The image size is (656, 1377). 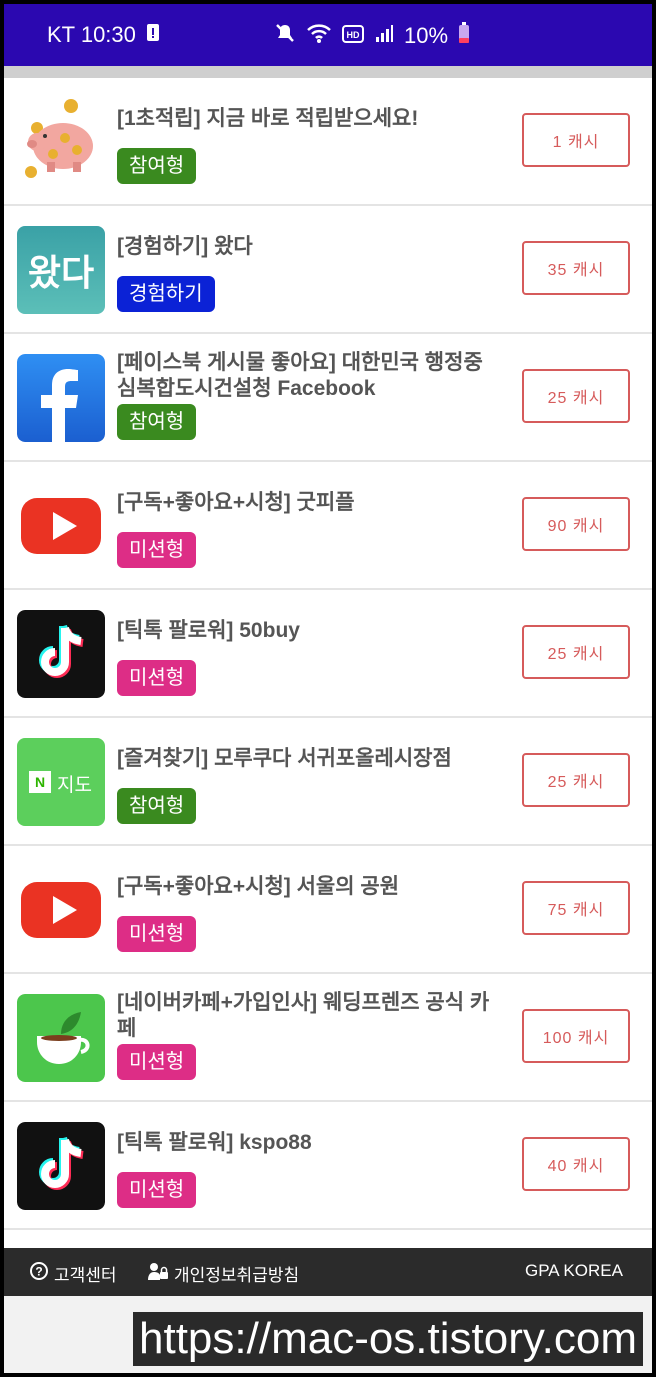 What do you see at coordinates (328, 910) in the screenshot?
I see `offer-row: [구독+좋아요+시청] 서울의 공원 미션형 75 캐시` at bounding box center [328, 910].